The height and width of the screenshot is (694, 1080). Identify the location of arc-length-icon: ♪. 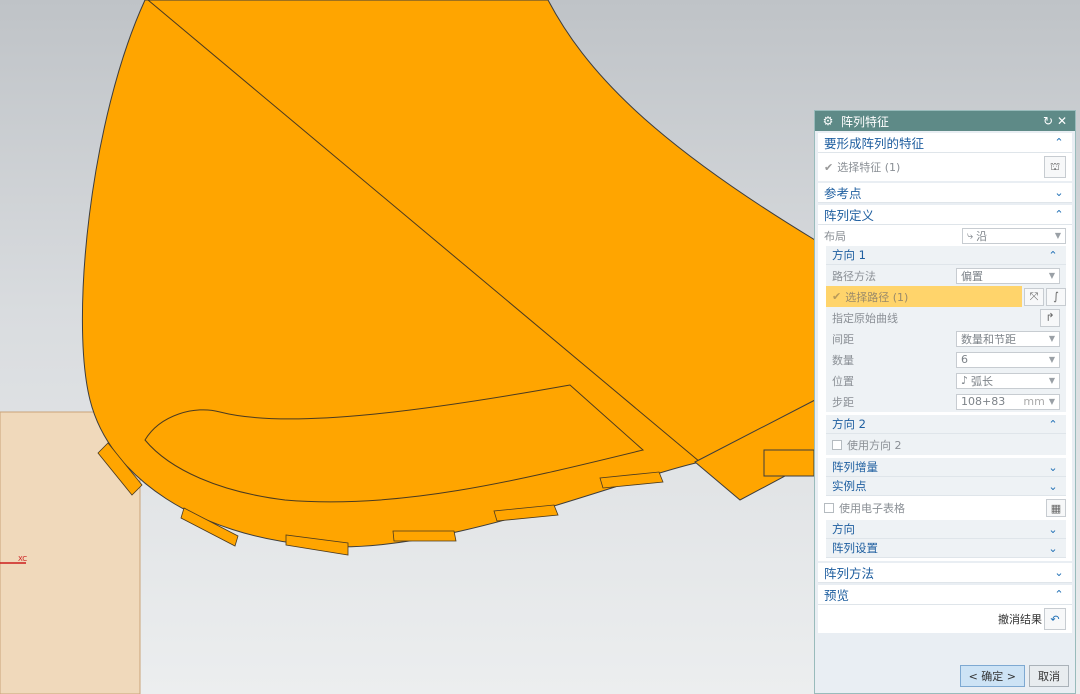
(965, 380).